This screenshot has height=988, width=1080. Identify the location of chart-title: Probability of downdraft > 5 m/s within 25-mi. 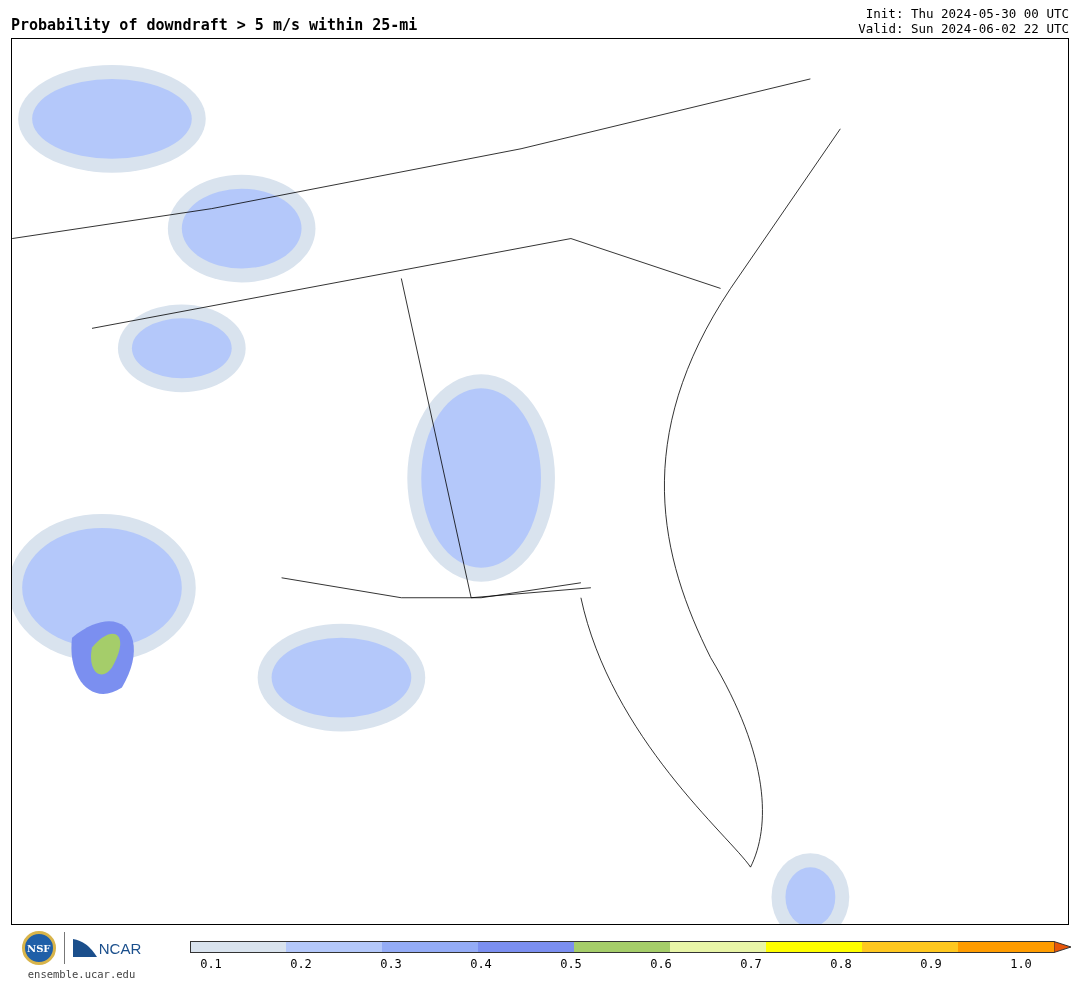
(214, 26).